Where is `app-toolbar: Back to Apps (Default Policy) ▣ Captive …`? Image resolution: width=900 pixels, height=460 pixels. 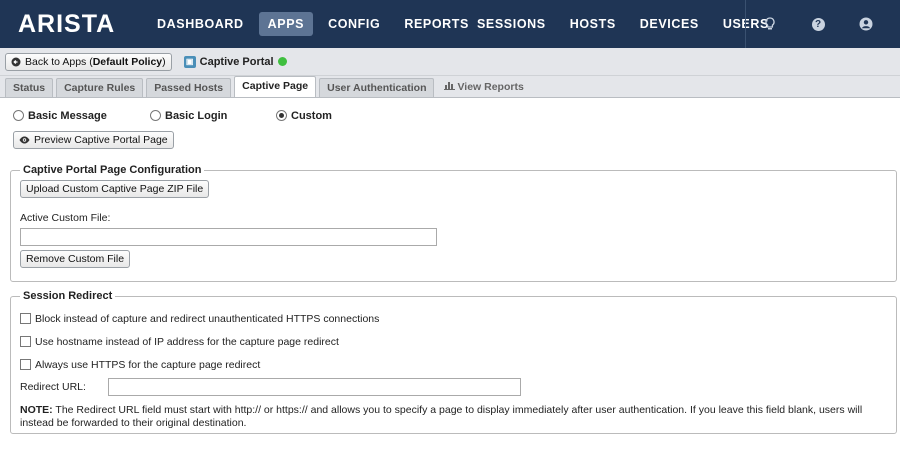
app-toolbar: Back to Apps (Default Policy) ▣ Captive … is located at coordinates (450, 62).